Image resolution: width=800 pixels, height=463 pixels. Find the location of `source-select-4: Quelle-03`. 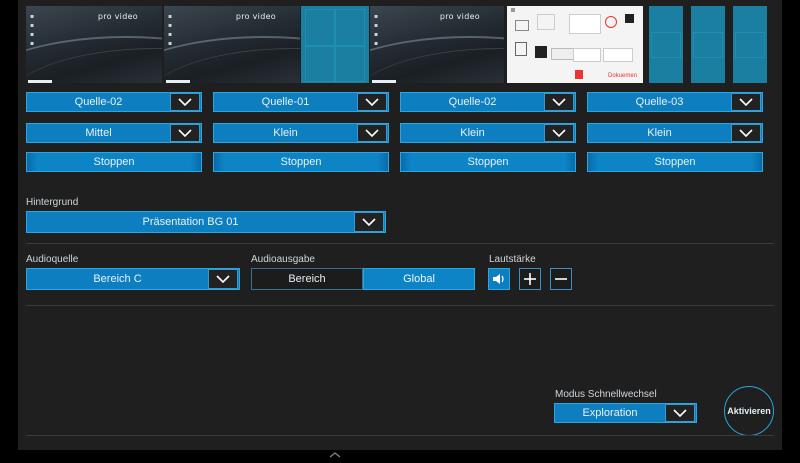

source-select-4: Quelle-03 is located at coordinates (675, 102).